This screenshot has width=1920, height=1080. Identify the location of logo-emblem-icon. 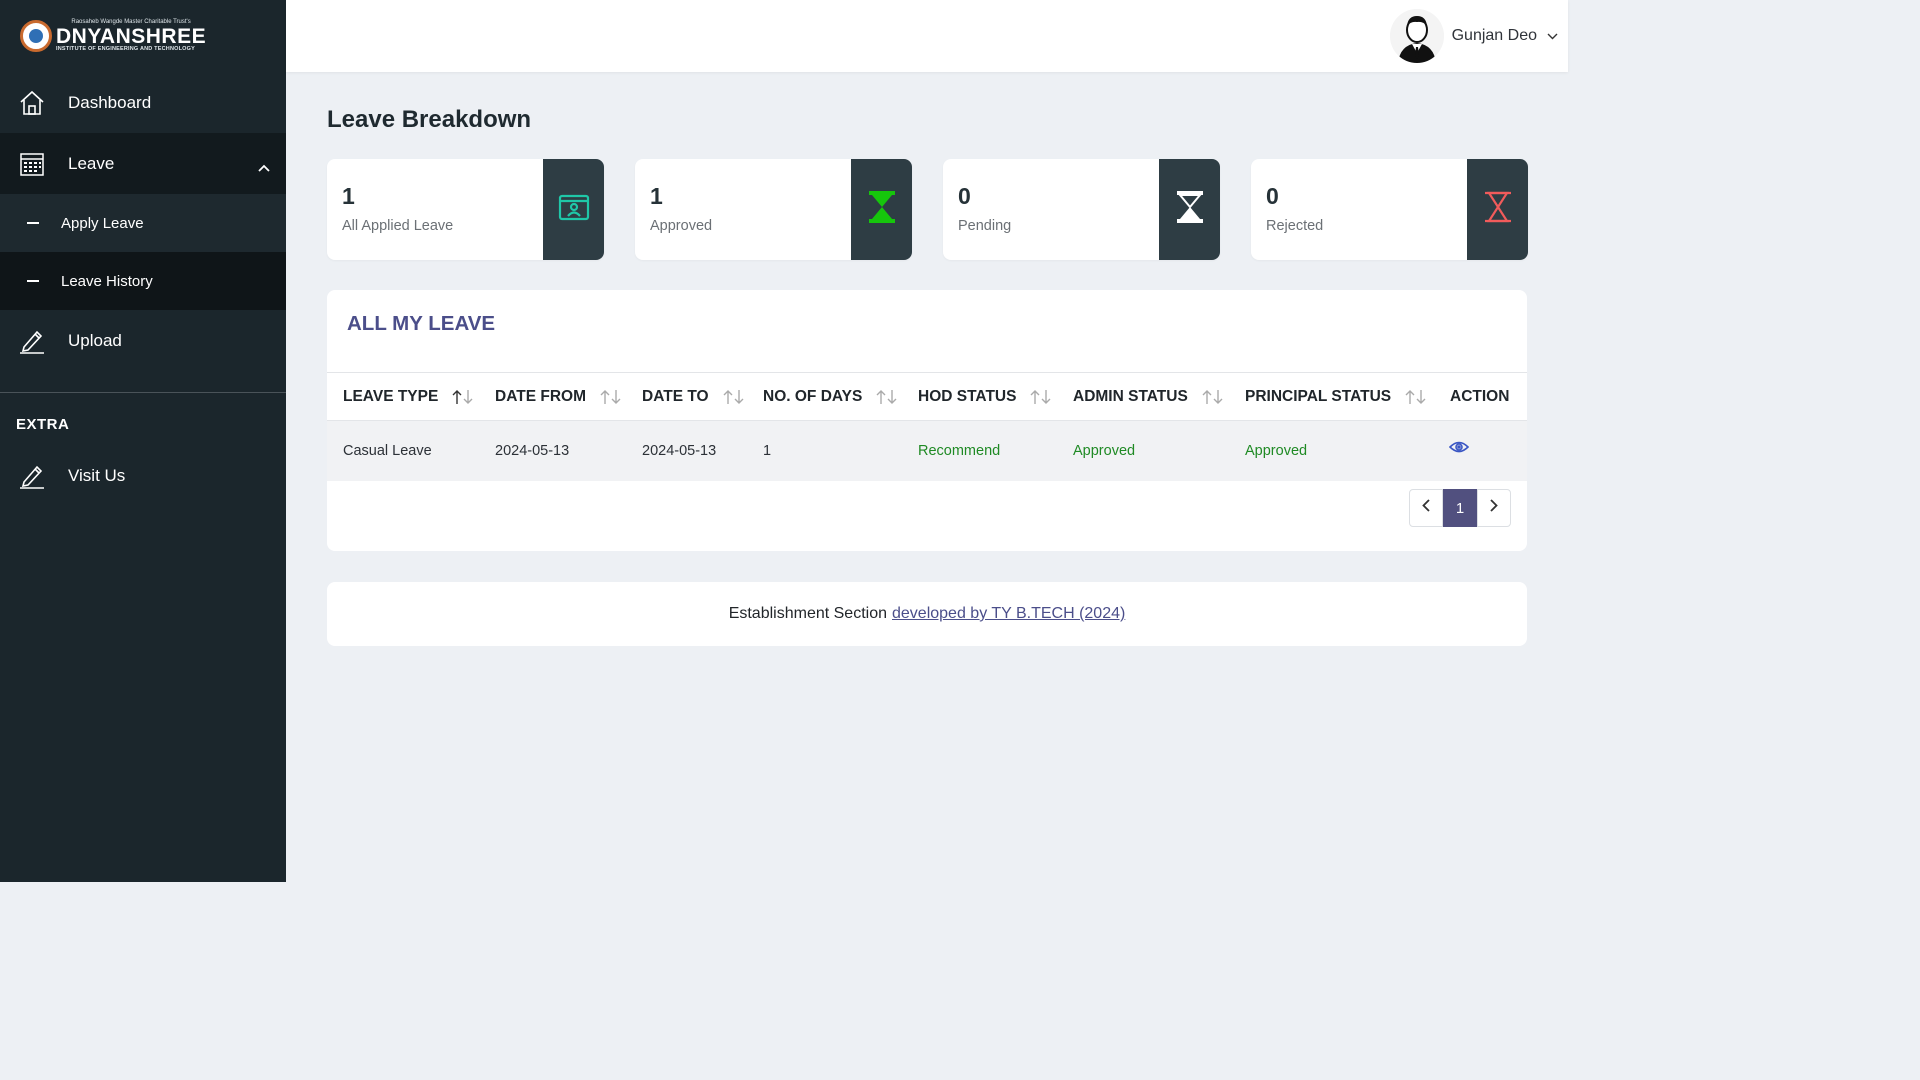
(36, 36).